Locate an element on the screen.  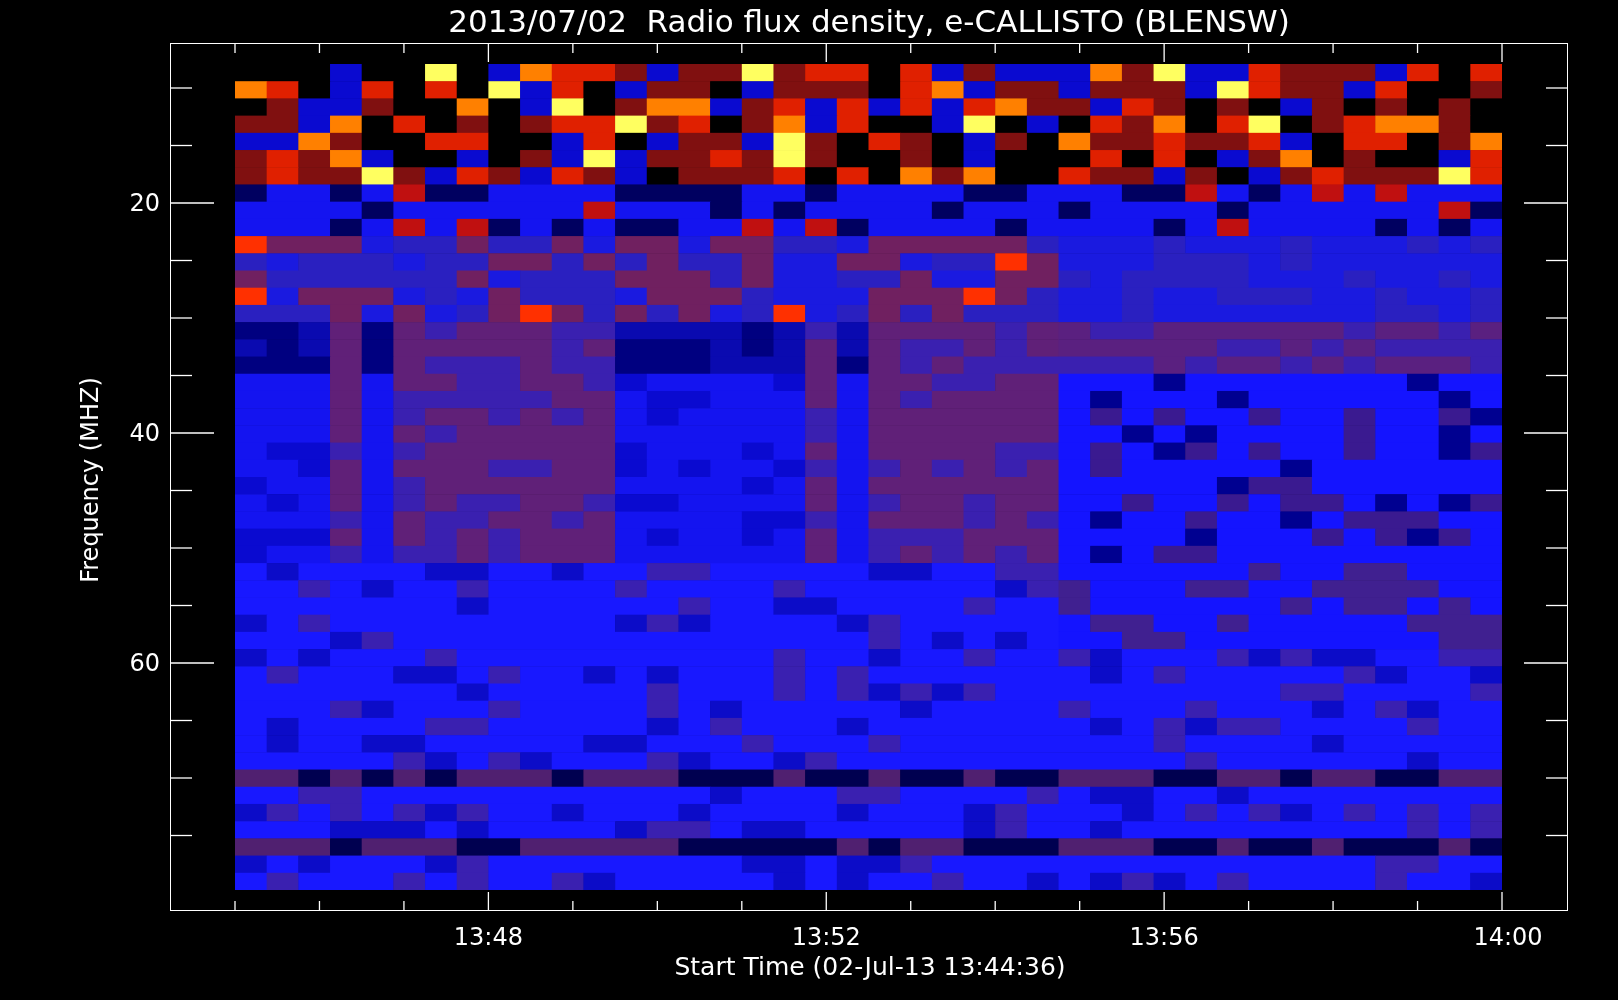
y-tick-label: 60 is located at coordinates (144, 663).